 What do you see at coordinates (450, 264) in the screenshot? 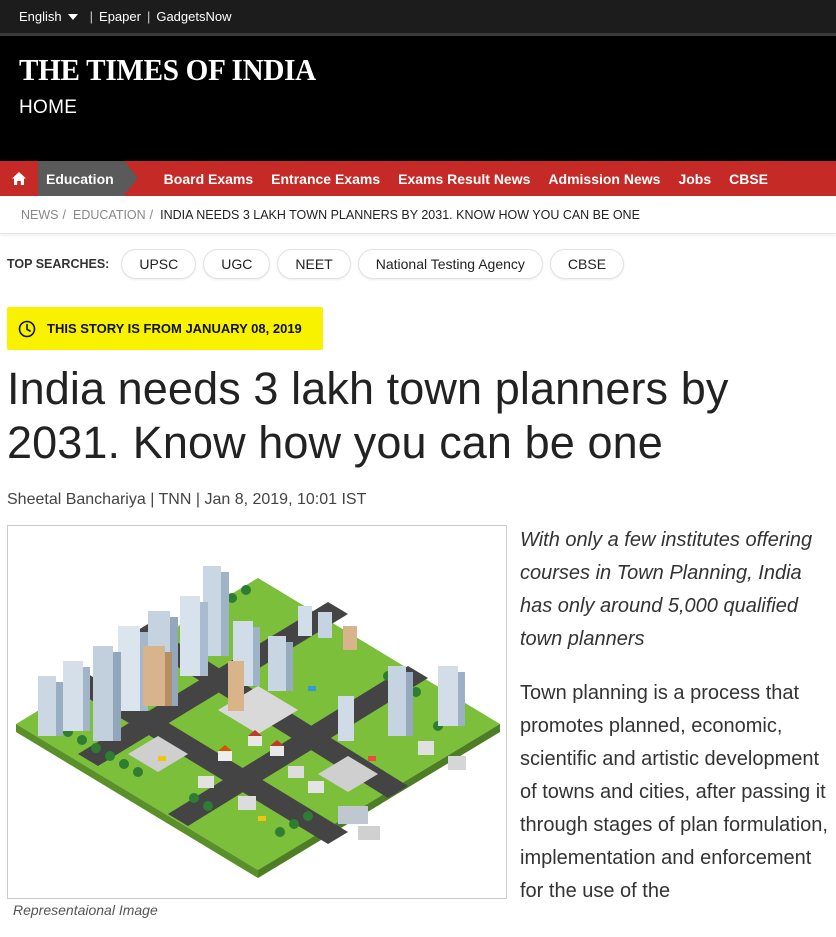
I see `search-pill-nta: National Testing Agency` at bounding box center [450, 264].